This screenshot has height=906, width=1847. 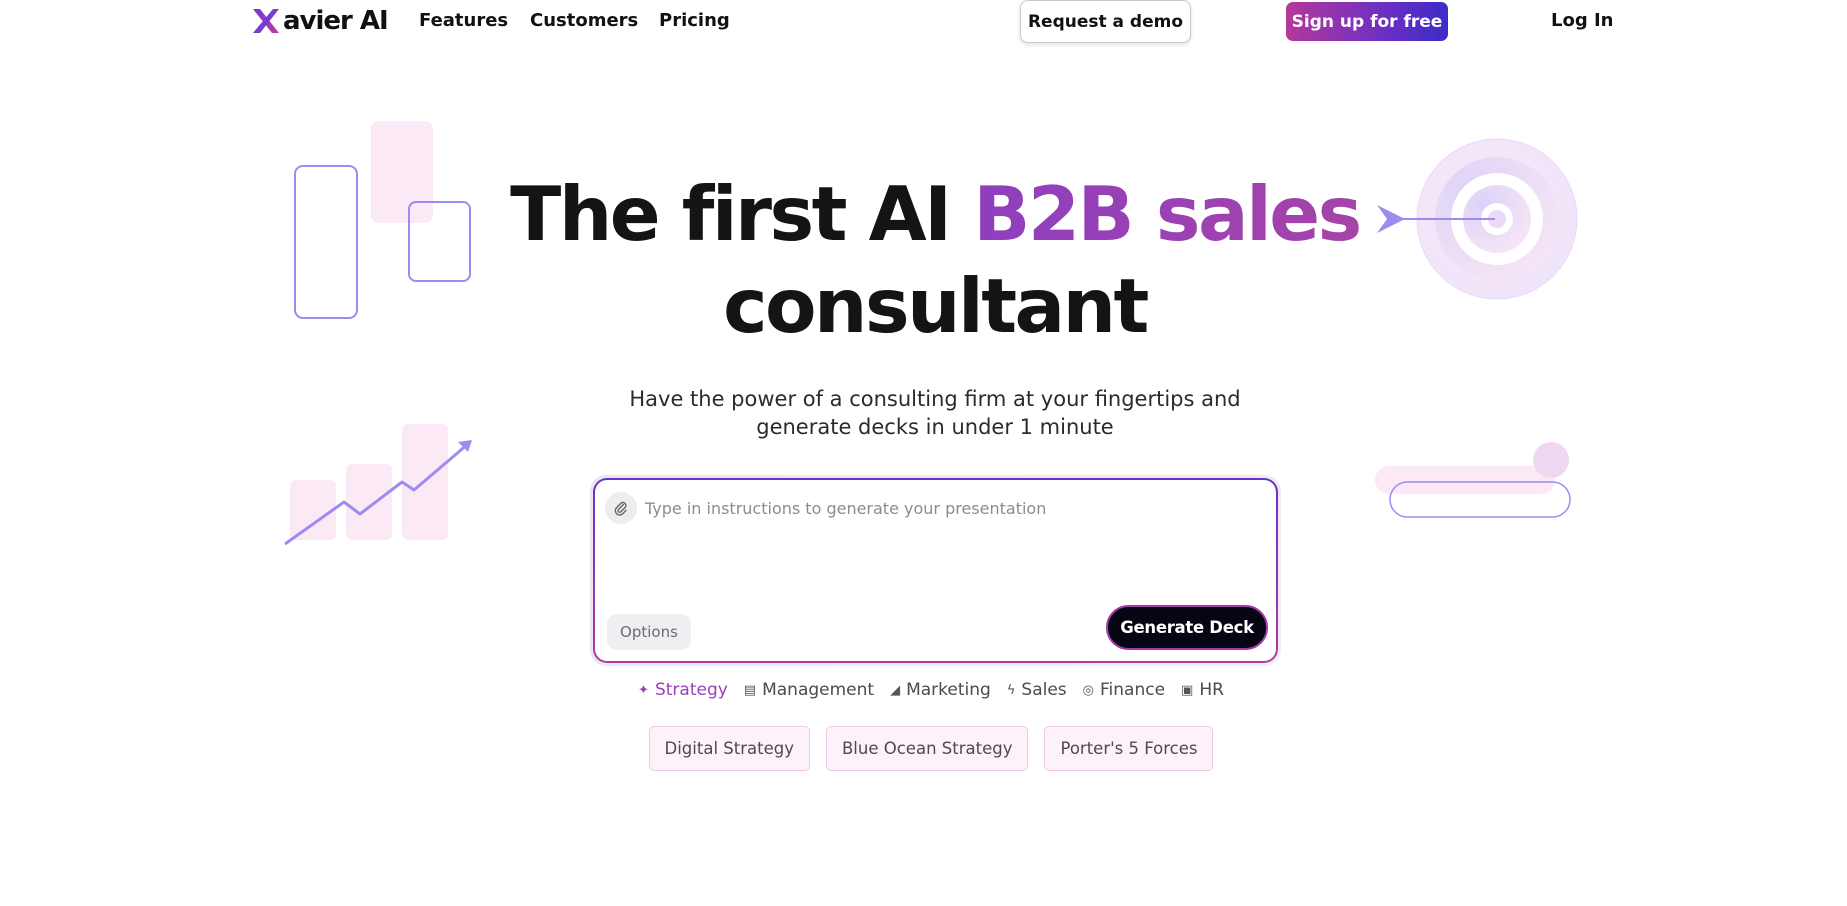 I want to click on tab-marketing: ◢ Marketing, so click(x=940, y=690).